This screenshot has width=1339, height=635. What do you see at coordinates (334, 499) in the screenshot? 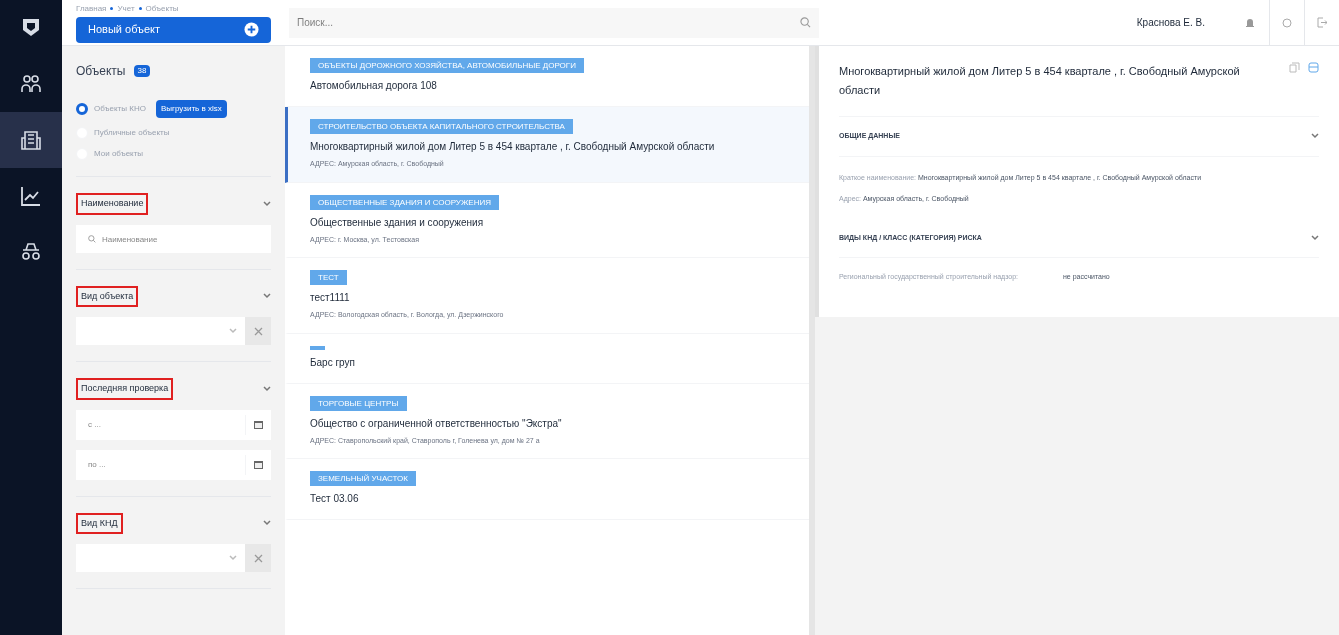
I see `object-title: Тест 03.06` at bounding box center [334, 499].